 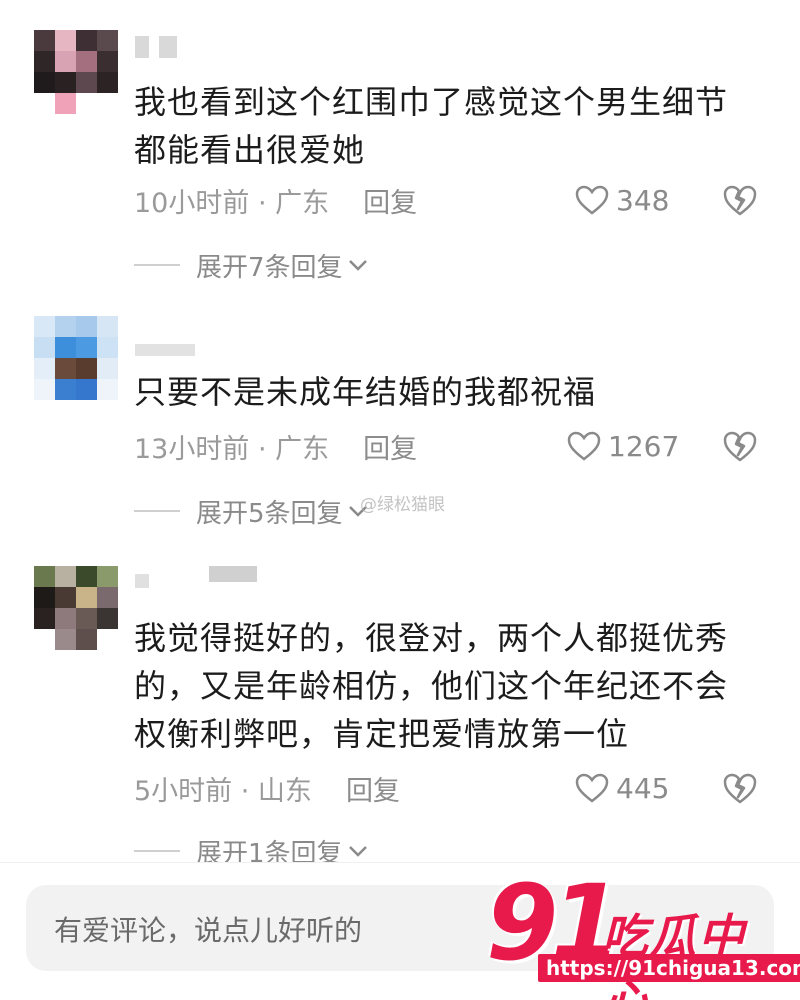 I want to click on like-button: 1267, so click(x=622, y=446).